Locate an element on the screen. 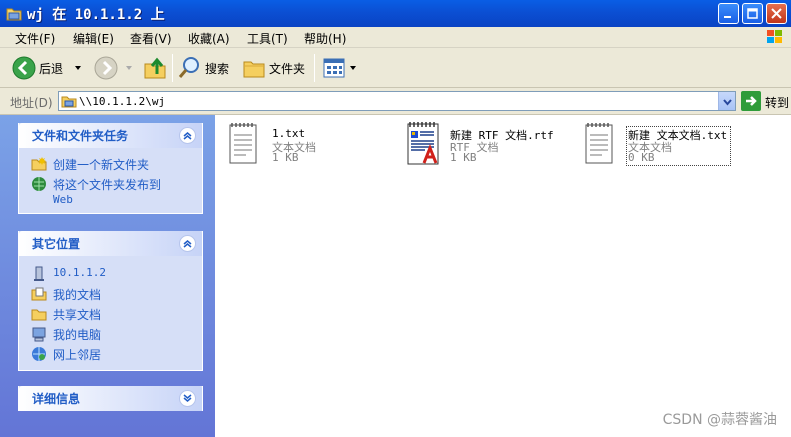 This screenshot has width=791, height=437. details-header: 详细信息 is located at coordinates (110, 398).